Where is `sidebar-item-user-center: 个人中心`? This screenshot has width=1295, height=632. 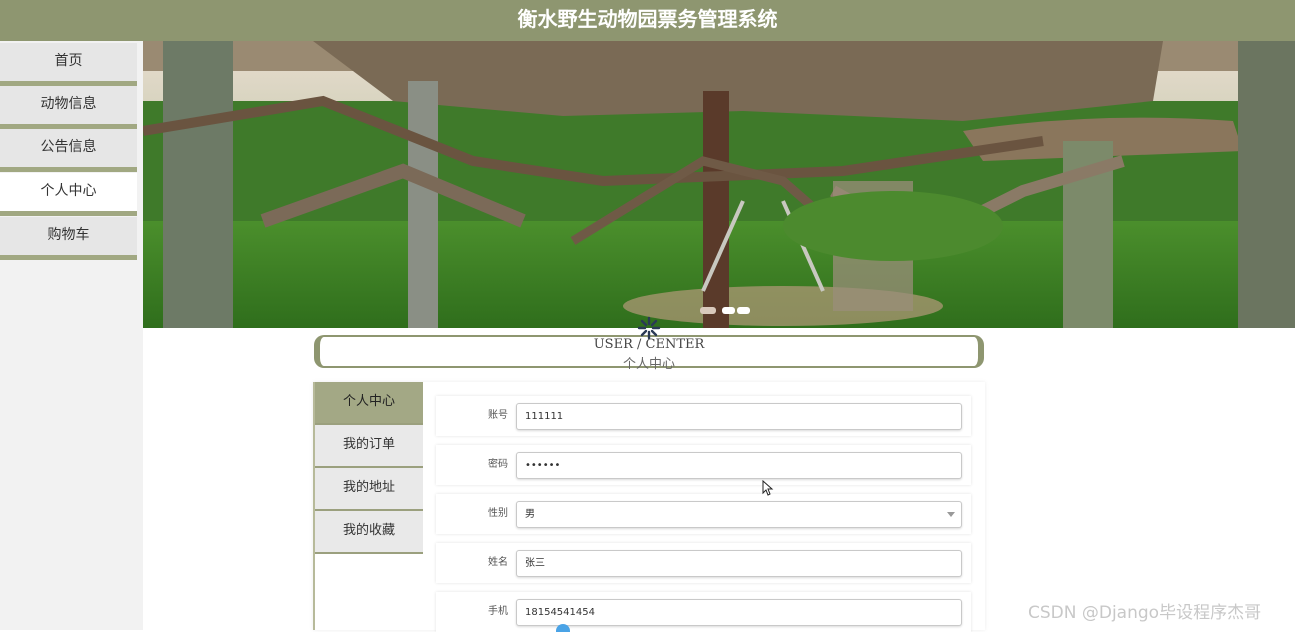 sidebar-item-user-center: 个人中心 is located at coordinates (68, 194).